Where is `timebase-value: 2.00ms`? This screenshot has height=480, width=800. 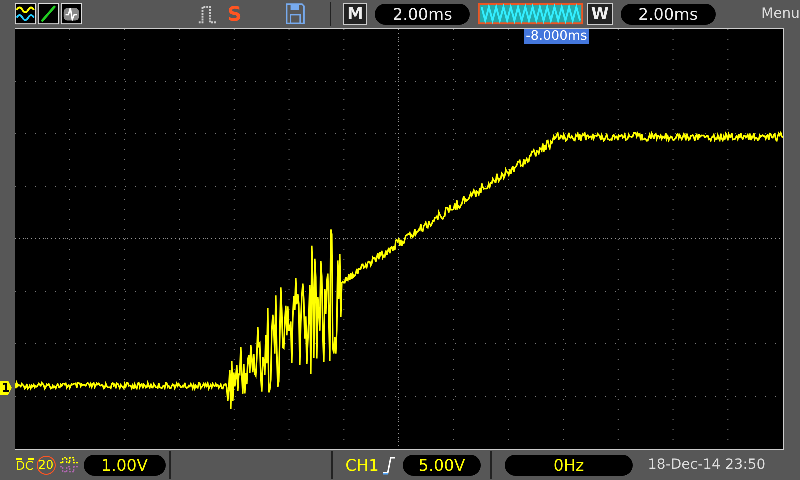 timebase-value: 2.00ms is located at coordinates (422, 14).